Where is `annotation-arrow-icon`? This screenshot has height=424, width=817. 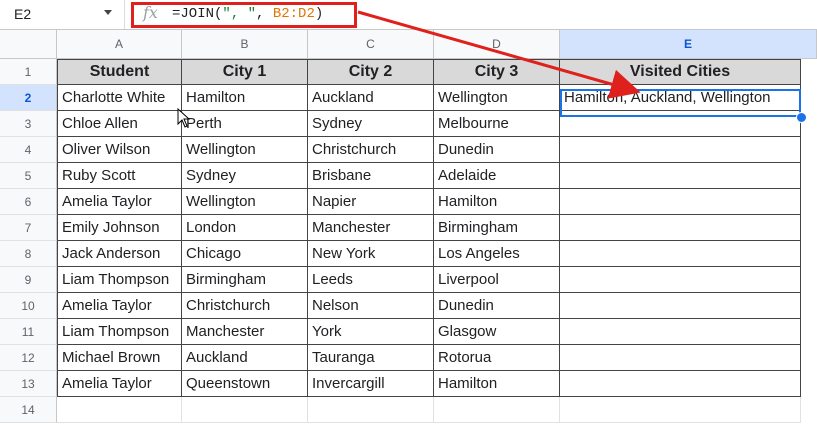
annotation-arrow-icon is located at coordinates (499, 54).